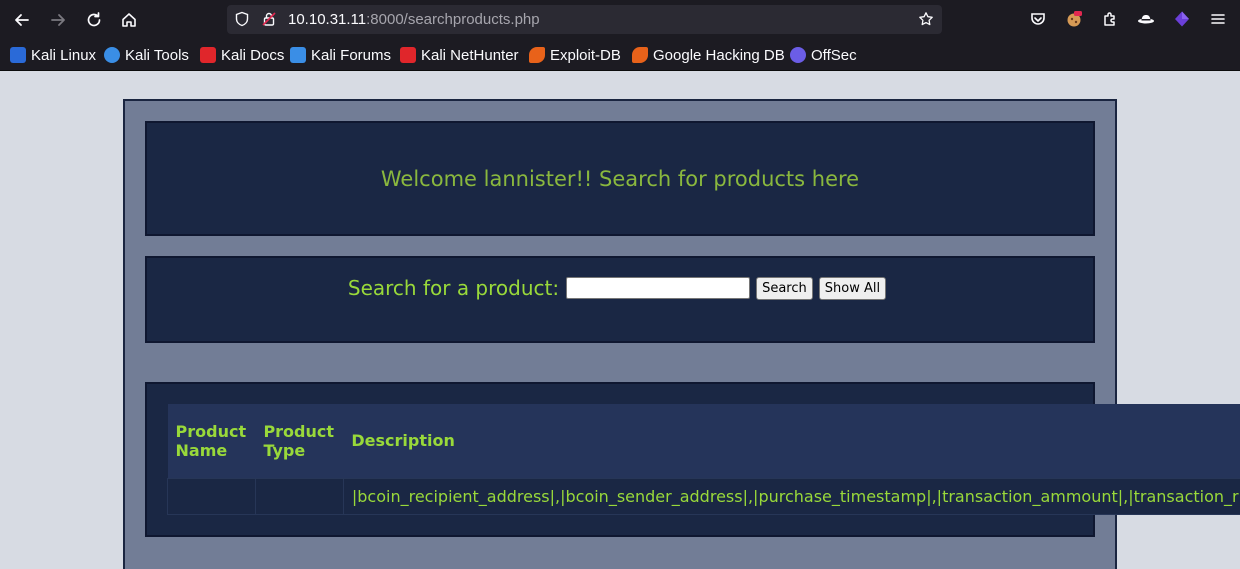 The height and width of the screenshot is (569, 1240). Describe the element at coordinates (211, 441) in the screenshot. I see `header-product-name: Product Name` at that location.